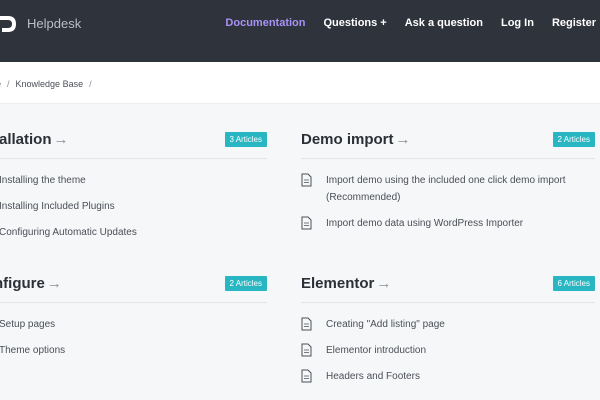 The image size is (600, 400). Describe the element at coordinates (33, 350) in the screenshot. I see `article-title: Theme options` at that location.